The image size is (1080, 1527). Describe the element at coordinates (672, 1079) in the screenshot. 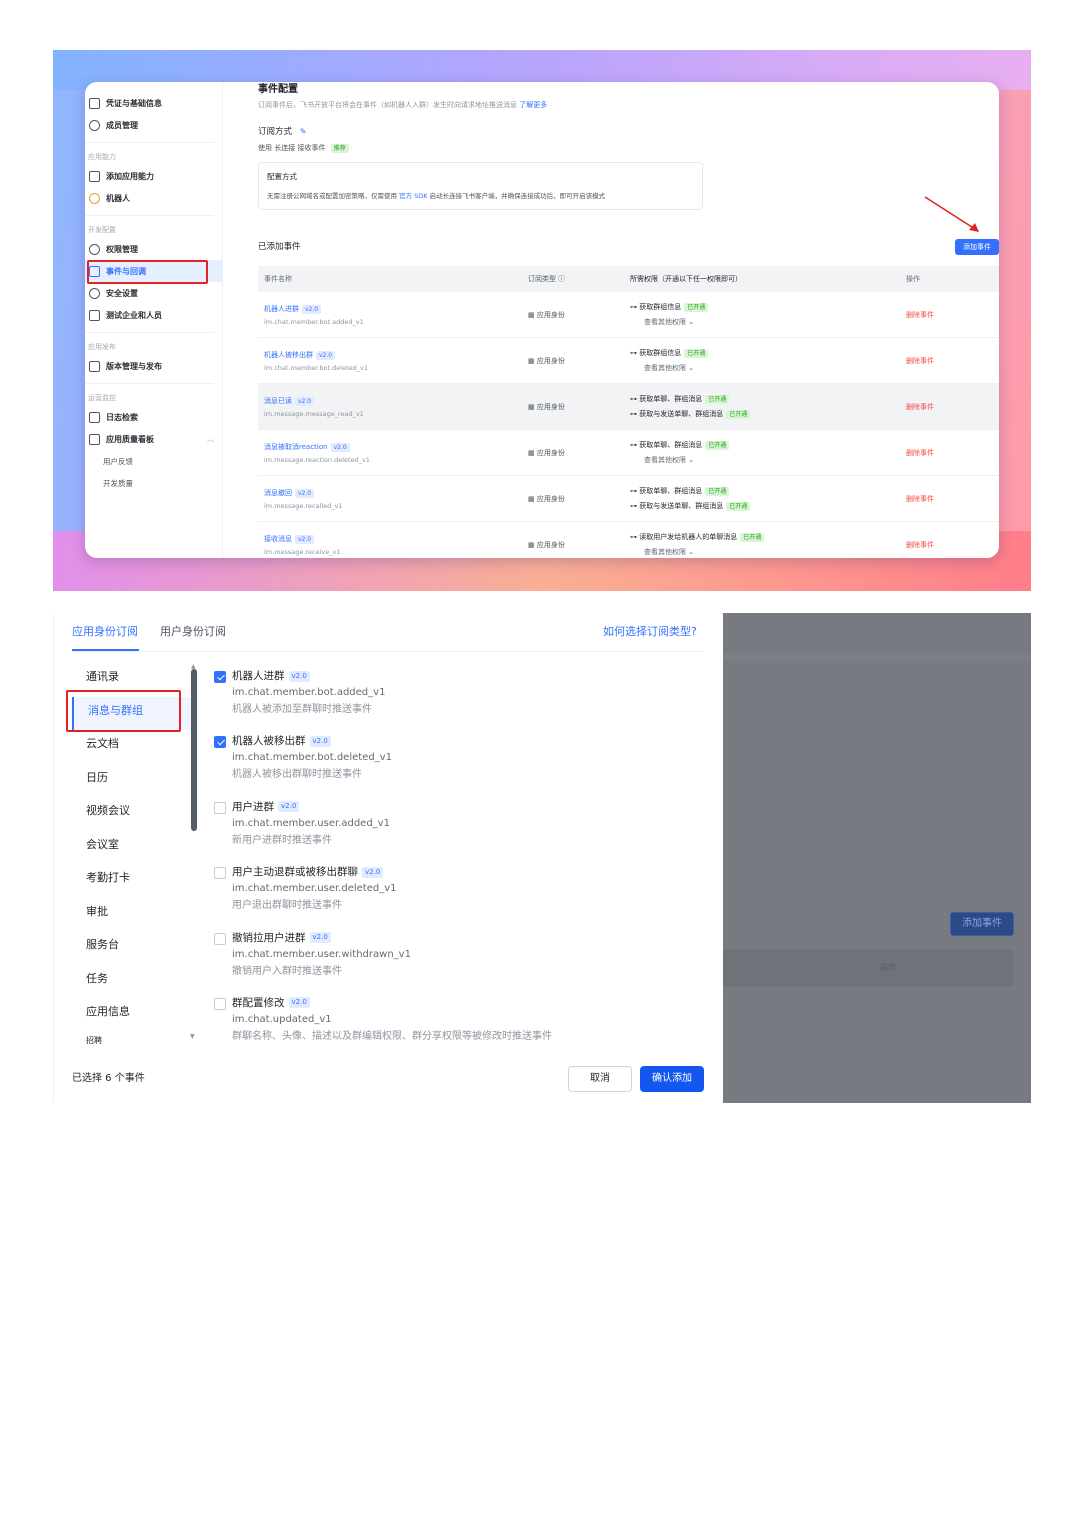

I see `confirm-add-button: 确认添加` at that location.